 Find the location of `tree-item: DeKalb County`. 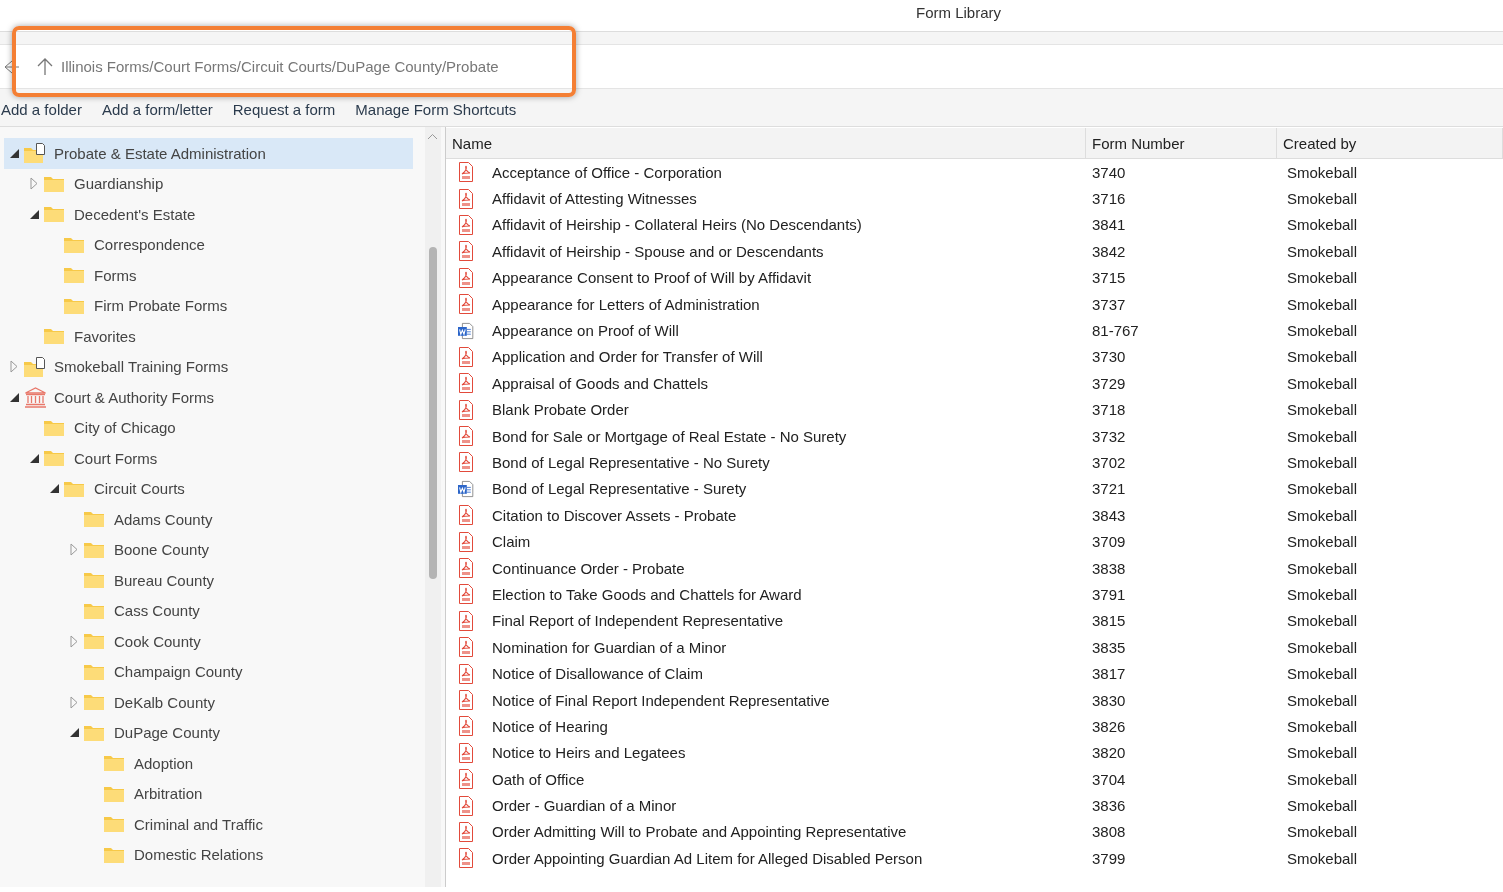

tree-item: DeKalb County is located at coordinates (208, 702).